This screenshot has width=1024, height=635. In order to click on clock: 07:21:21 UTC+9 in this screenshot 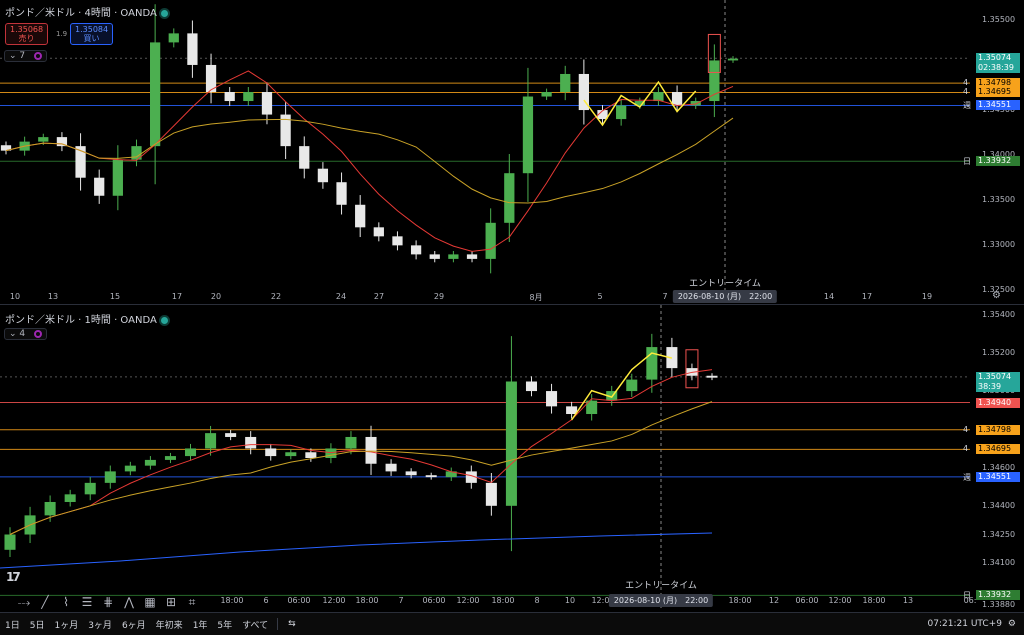, I will do `click(965, 624)`.